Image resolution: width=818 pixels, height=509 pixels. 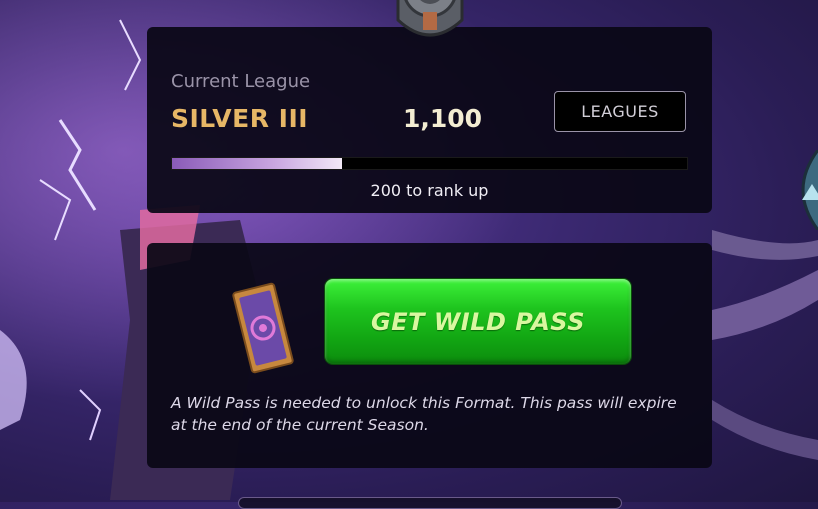 What do you see at coordinates (430, 18) in the screenshot?
I see `league-emblem-icon` at bounding box center [430, 18].